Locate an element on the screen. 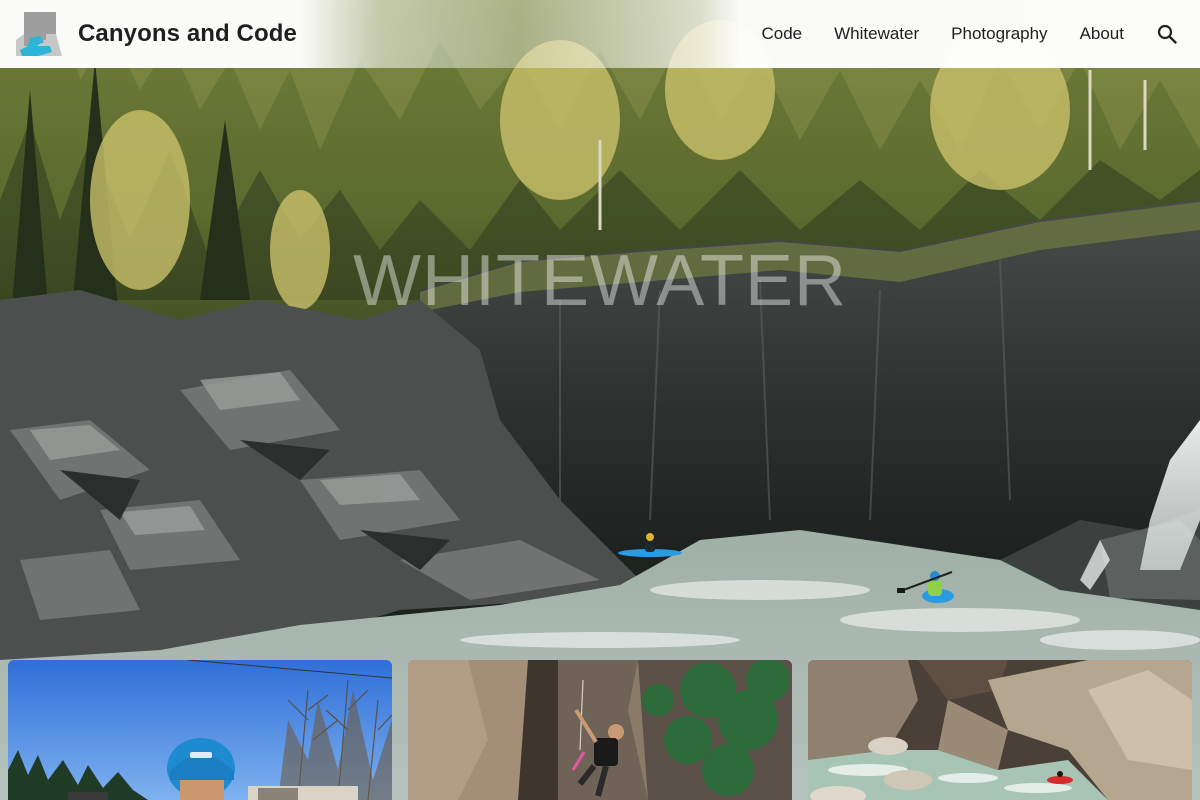 The image size is (1200, 800). card-climber-canyon is located at coordinates (600, 730).